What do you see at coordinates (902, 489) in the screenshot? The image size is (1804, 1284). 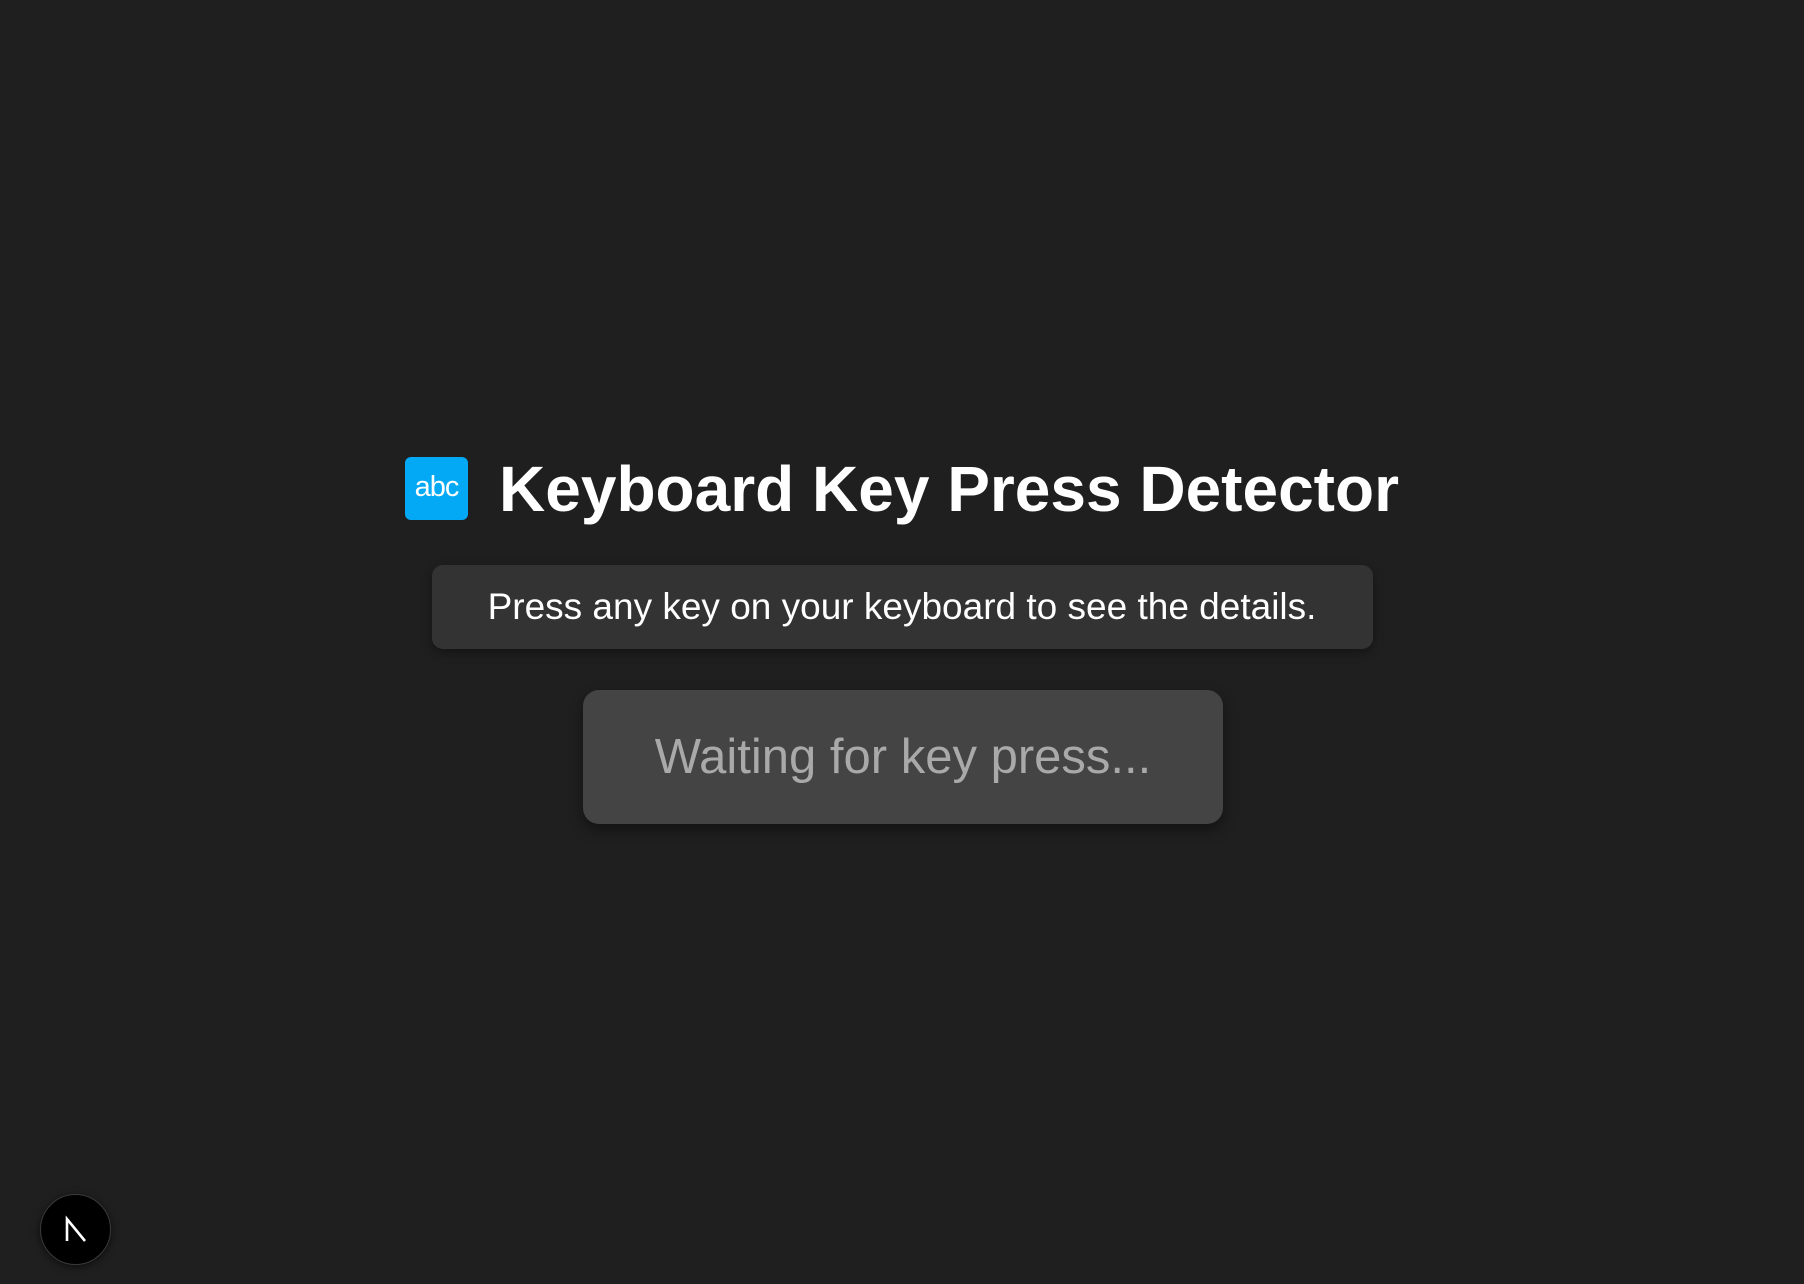 I see `title-row: abc Keyboard Key Press Detector` at bounding box center [902, 489].